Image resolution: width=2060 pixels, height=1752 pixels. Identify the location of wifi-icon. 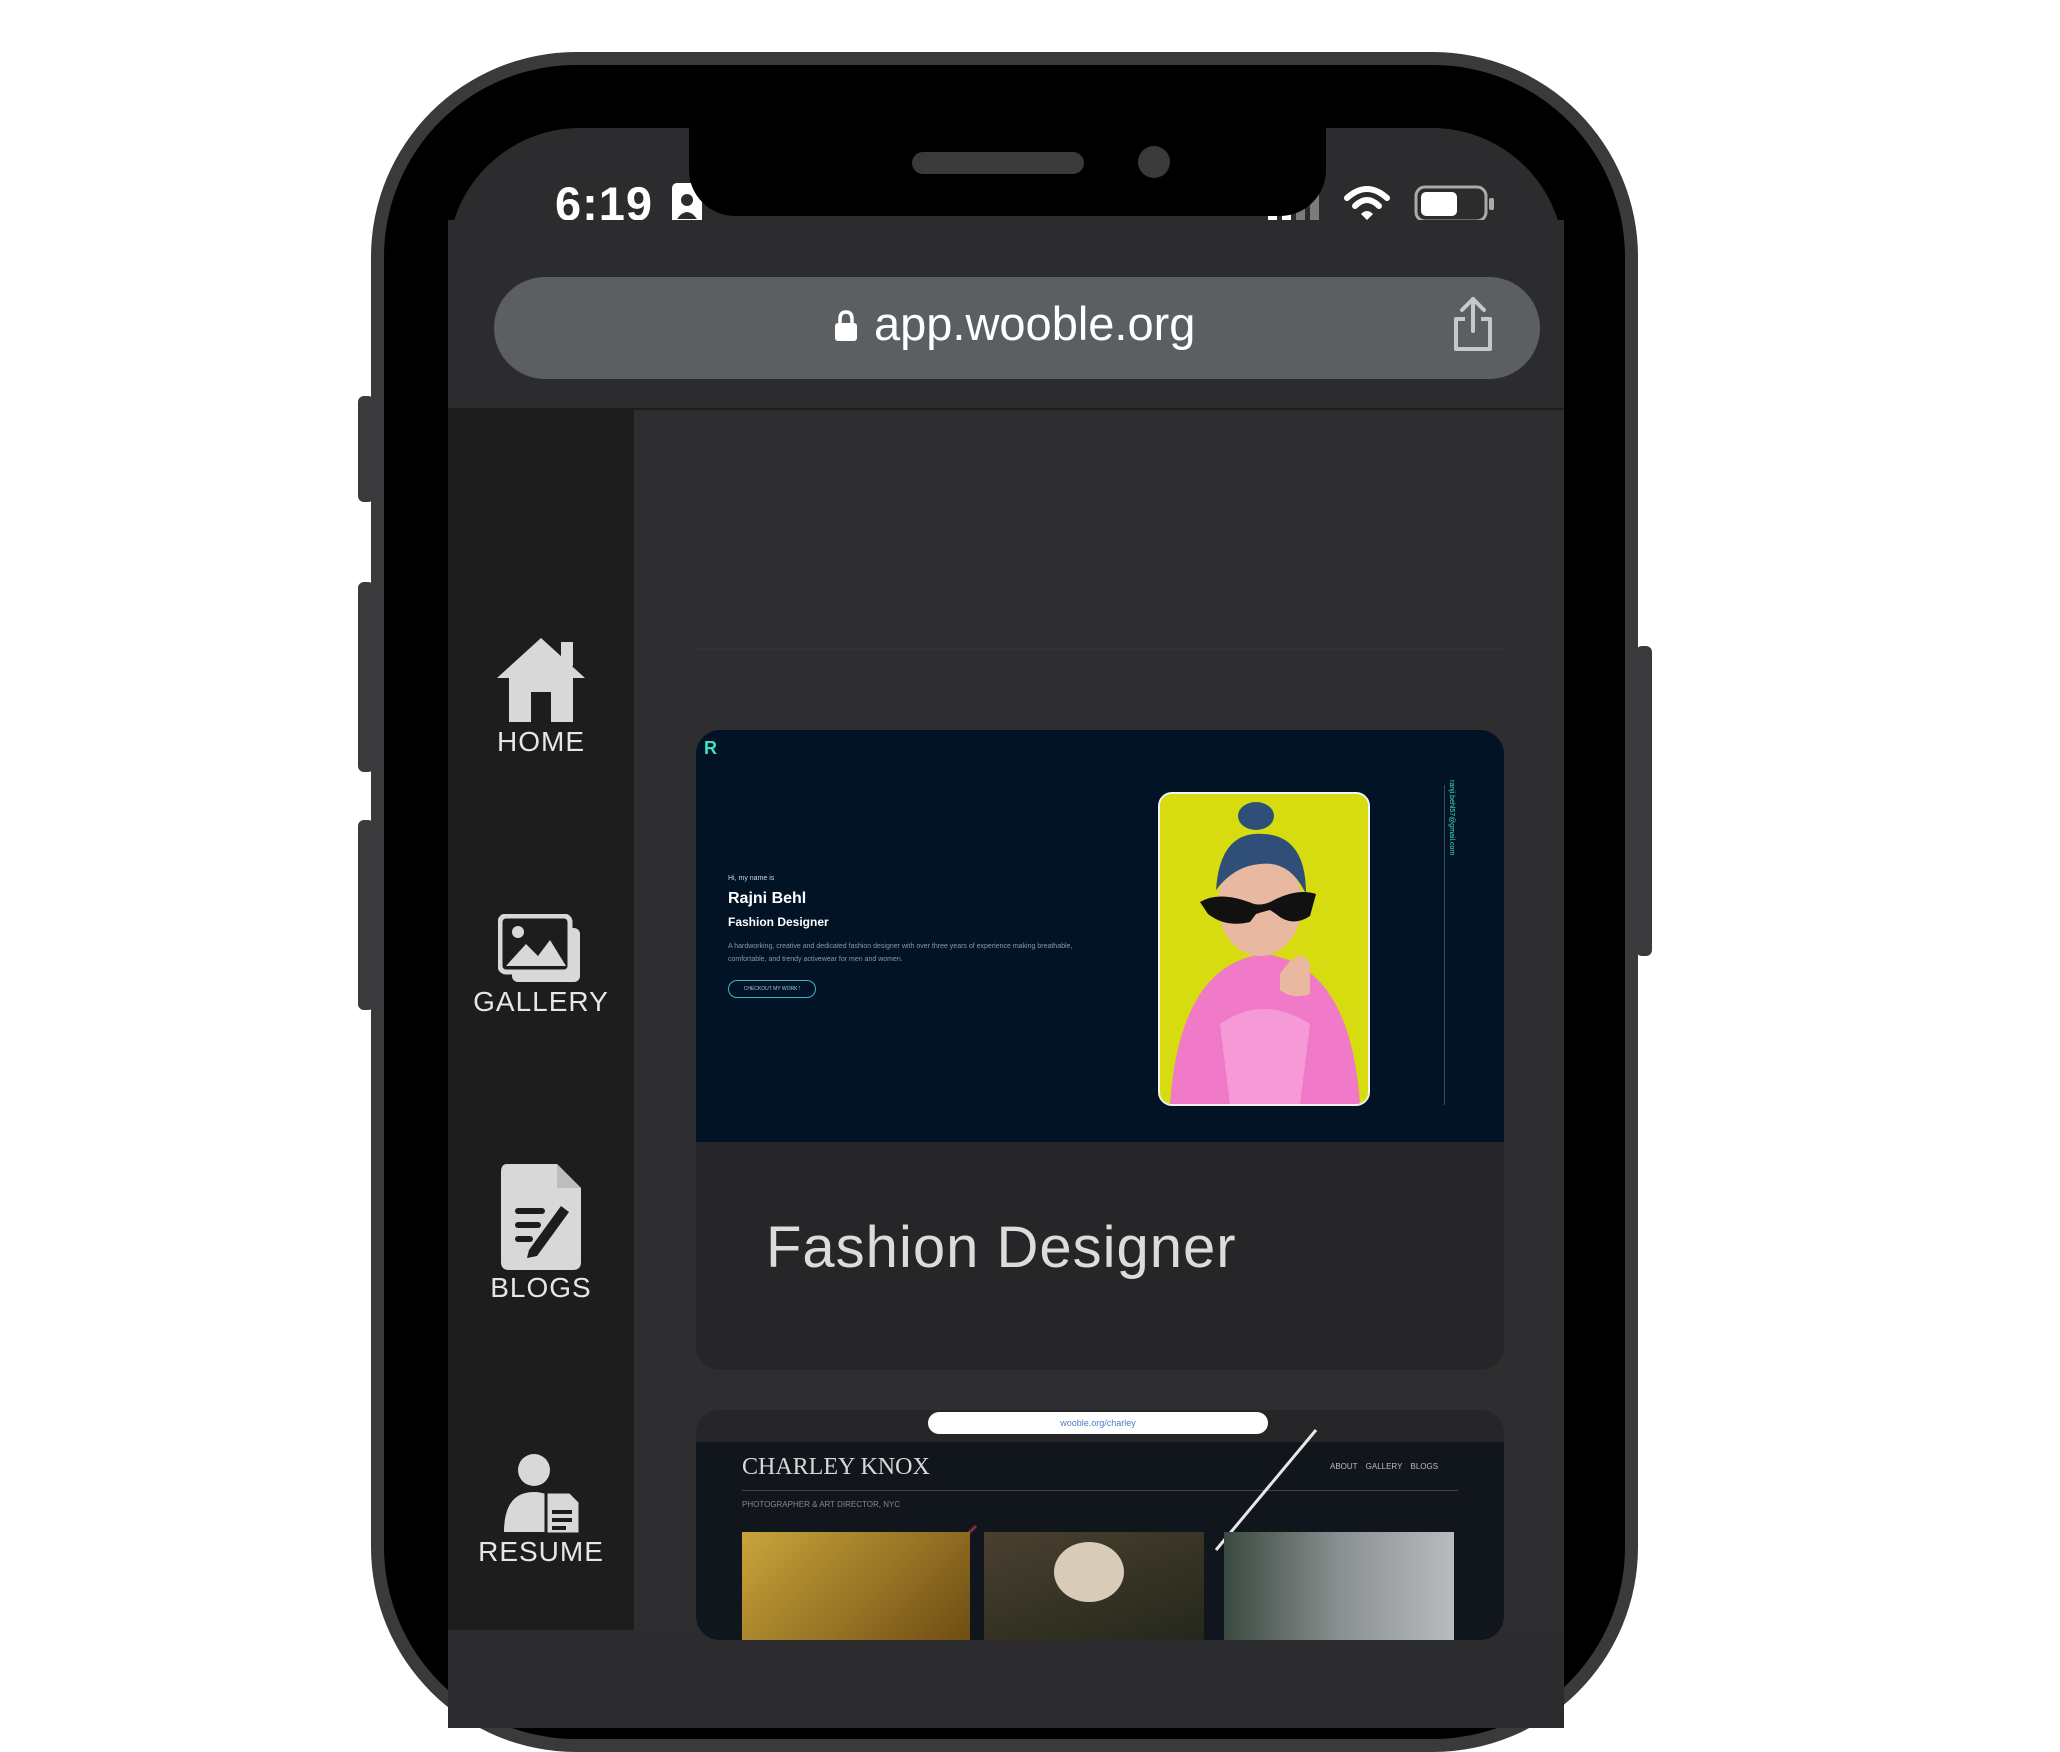
(1367, 203).